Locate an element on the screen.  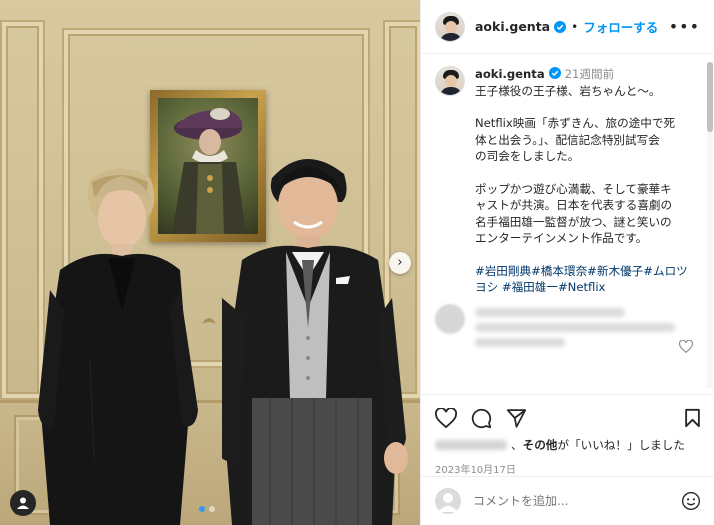
post-actions: 、 その他 が「いいね！」しました 2023年10月17日 is located at coordinates (567, 435).